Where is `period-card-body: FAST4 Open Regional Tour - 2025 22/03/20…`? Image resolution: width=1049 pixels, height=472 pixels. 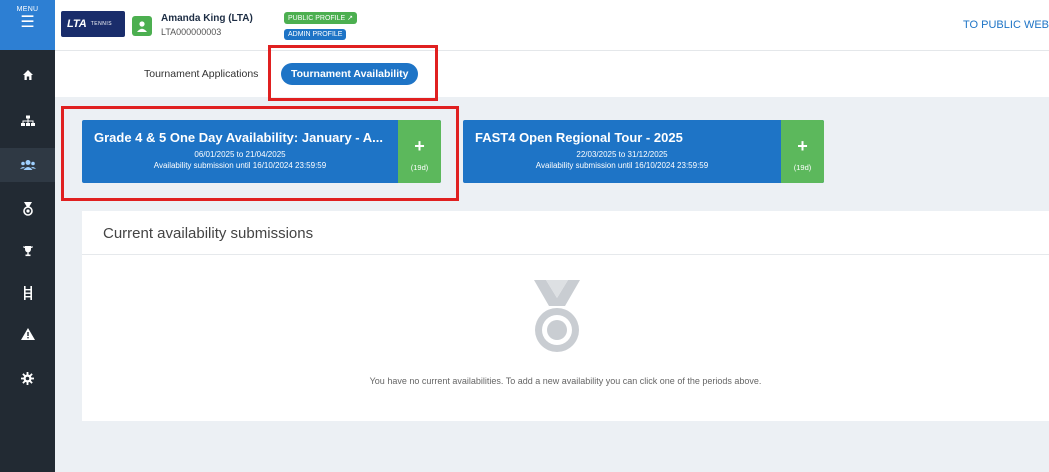
period-card-body: FAST4 Open Regional Tour - 2025 22/03/20… is located at coordinates (622, 151).